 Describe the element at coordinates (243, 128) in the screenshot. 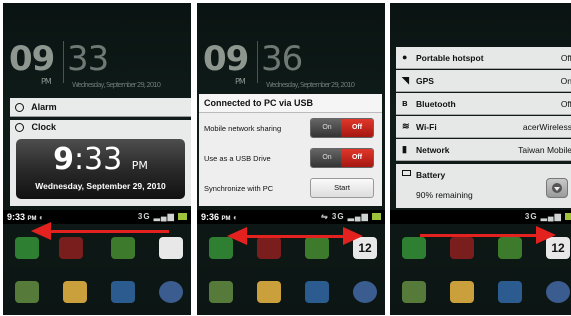

I see `mobile-network-sharing-label: Mobile network sharing` at that location.